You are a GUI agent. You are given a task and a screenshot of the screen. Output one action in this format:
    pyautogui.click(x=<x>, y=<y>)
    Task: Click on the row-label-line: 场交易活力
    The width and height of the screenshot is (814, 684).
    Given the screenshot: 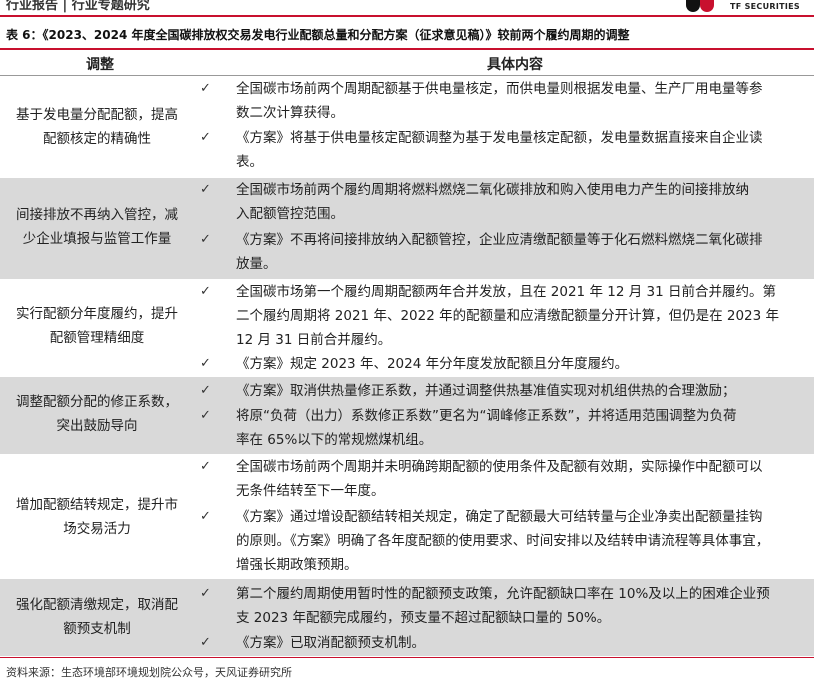 What is the action you would take?
    pyautogui.click(x=97, y=529)
    